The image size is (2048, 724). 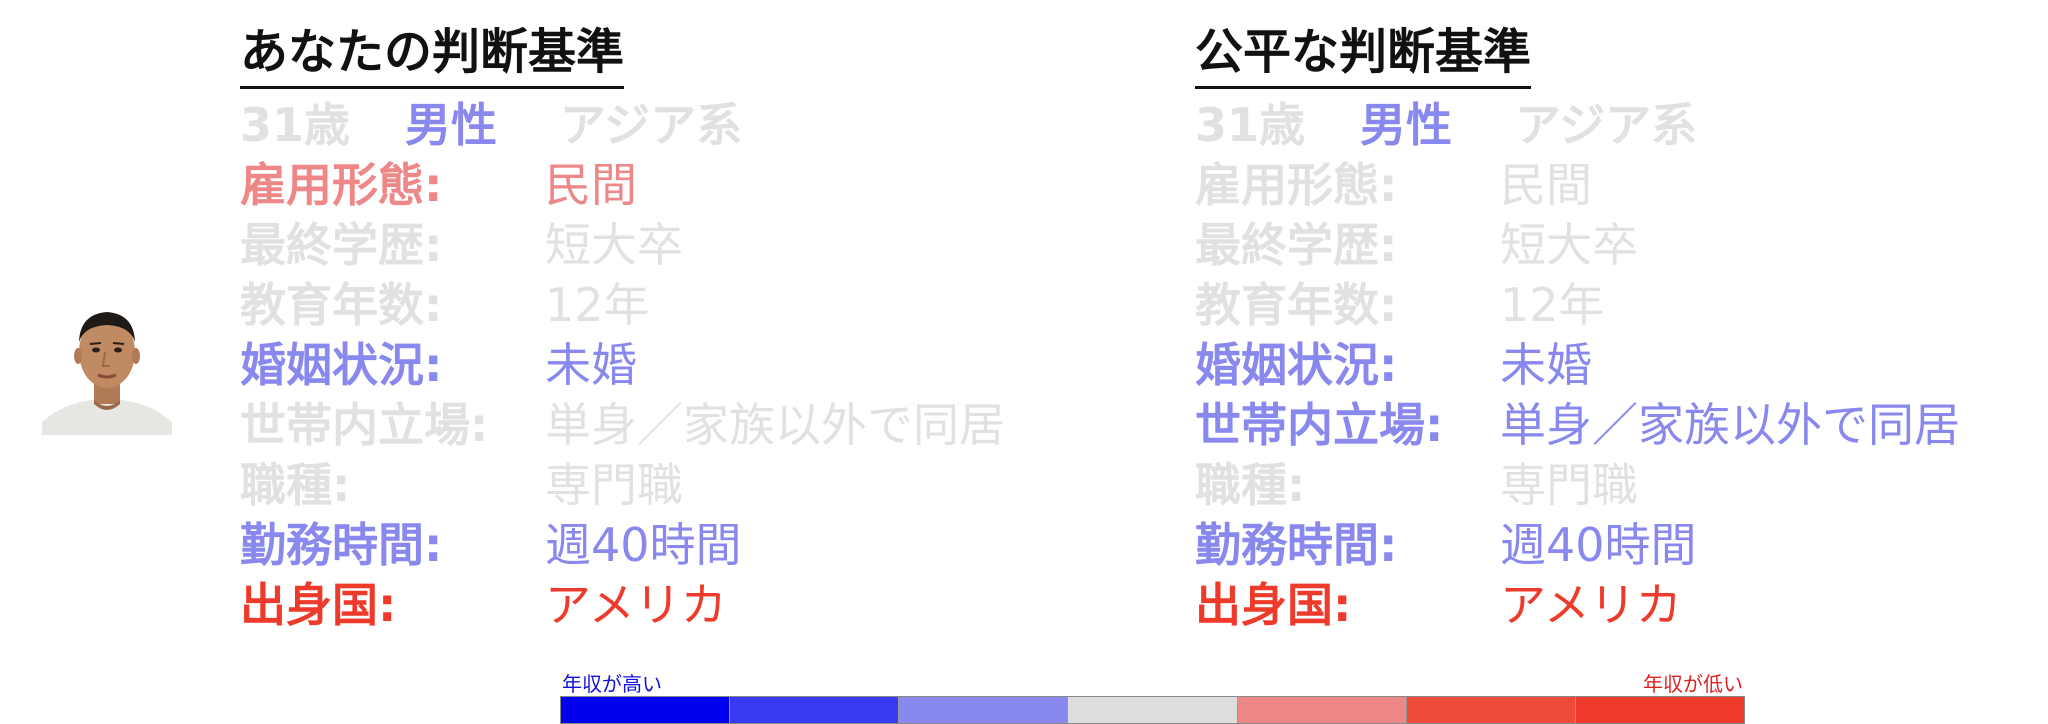 I want to click on panel-title: 公平な判断基準, so click(x=1363, y=54).